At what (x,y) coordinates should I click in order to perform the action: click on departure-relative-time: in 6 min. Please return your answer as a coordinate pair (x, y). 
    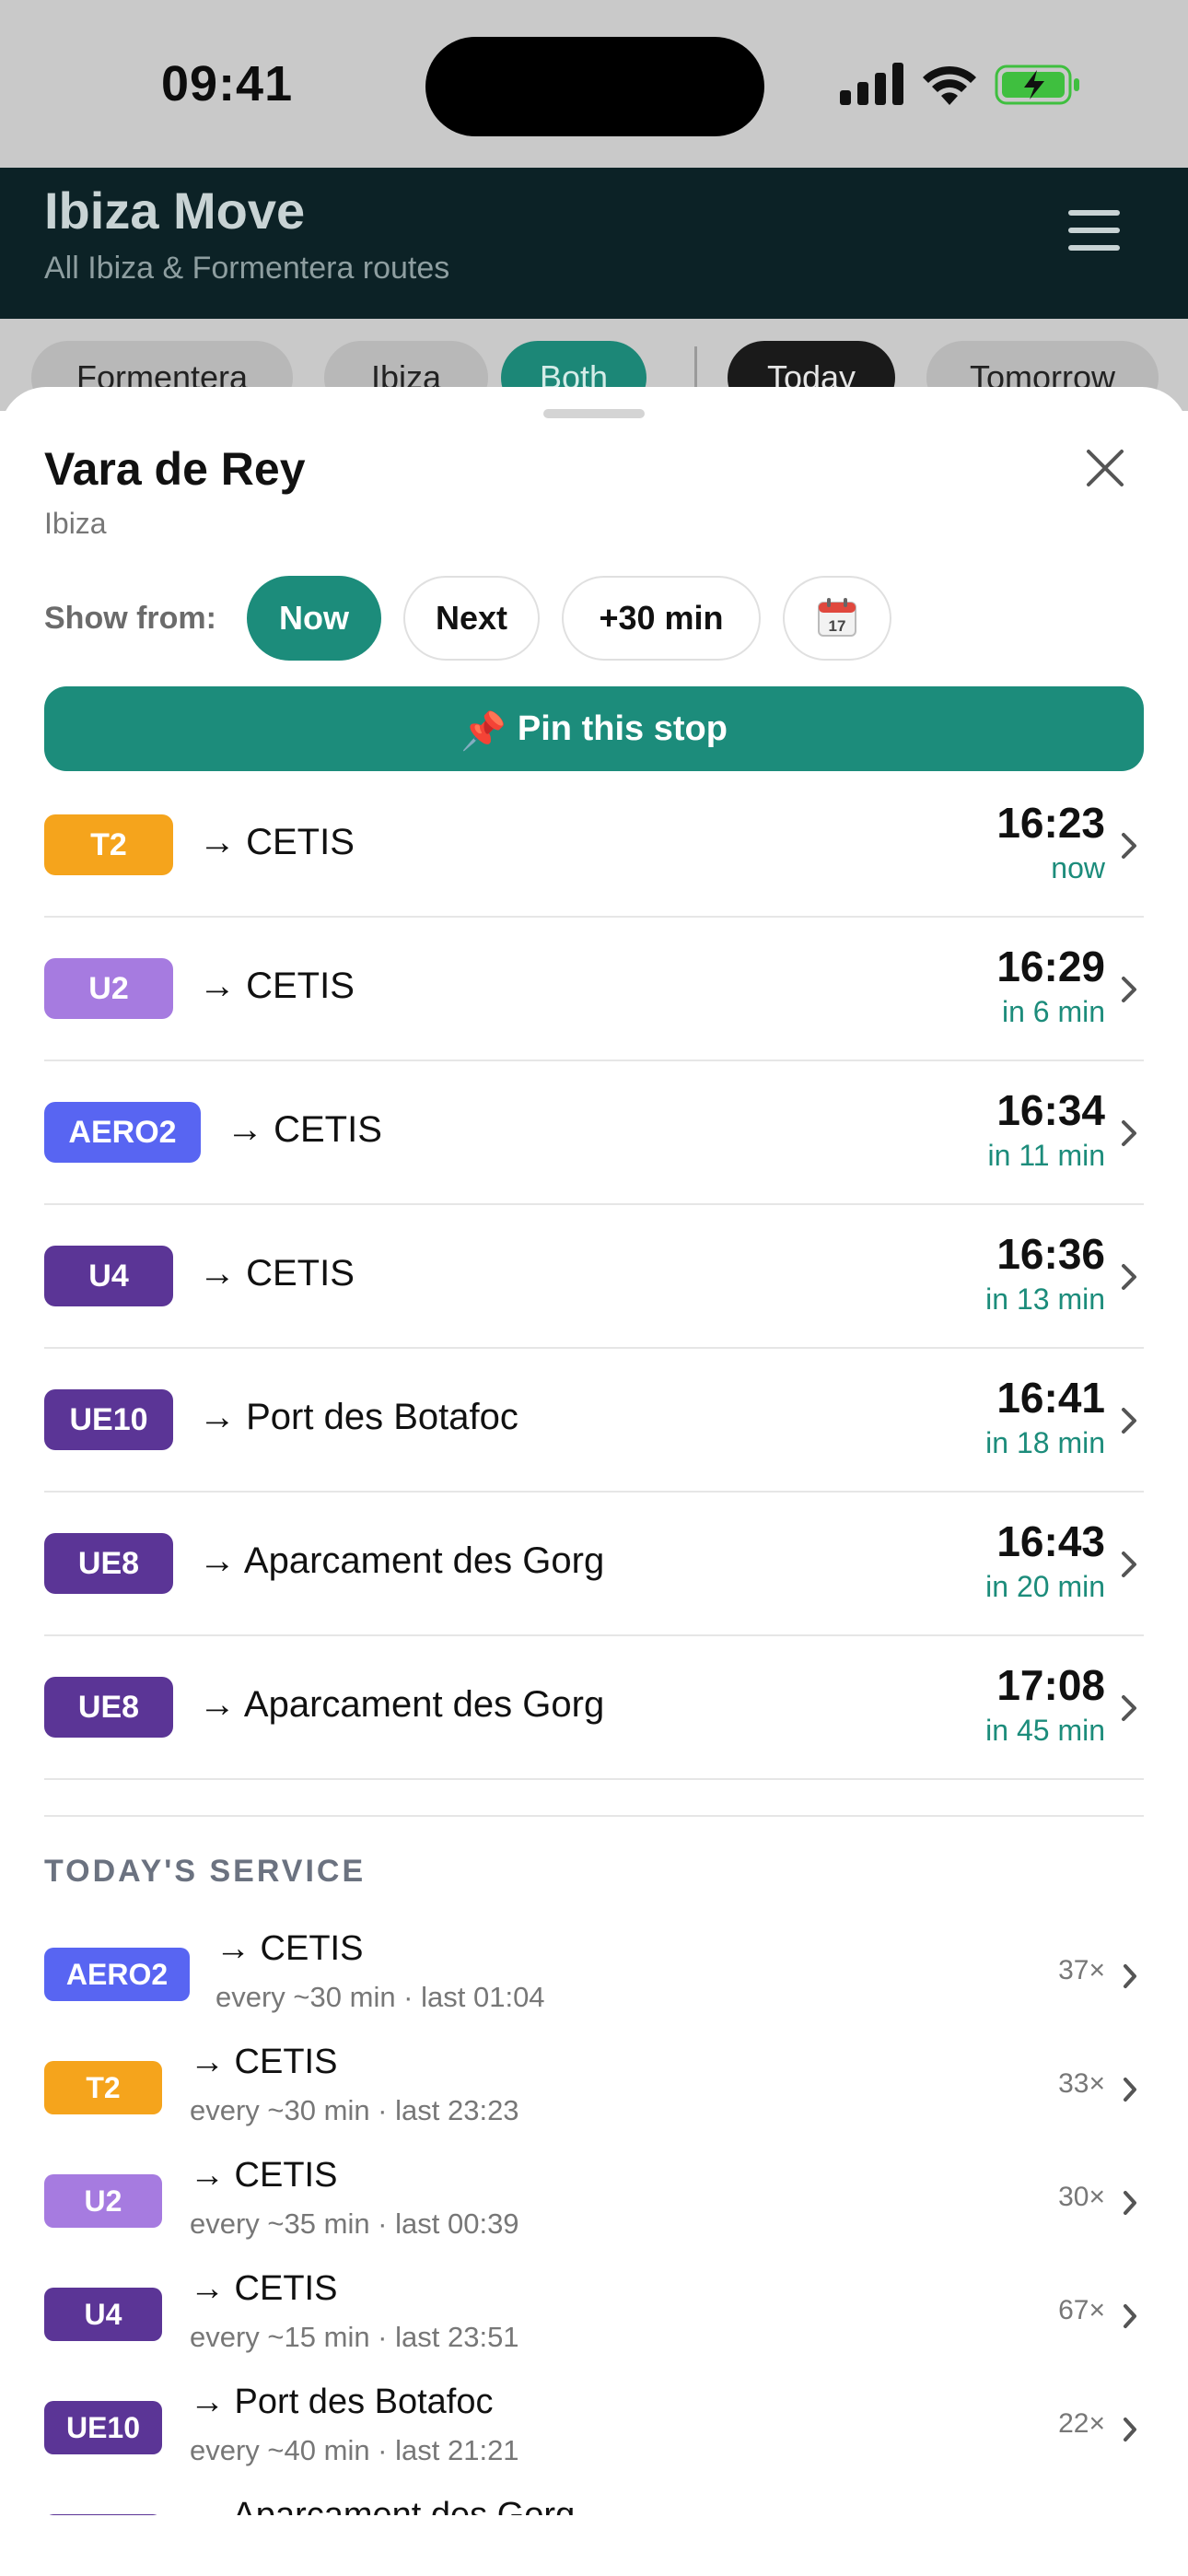
    Looking at the image, I should click on (1053, 1011).